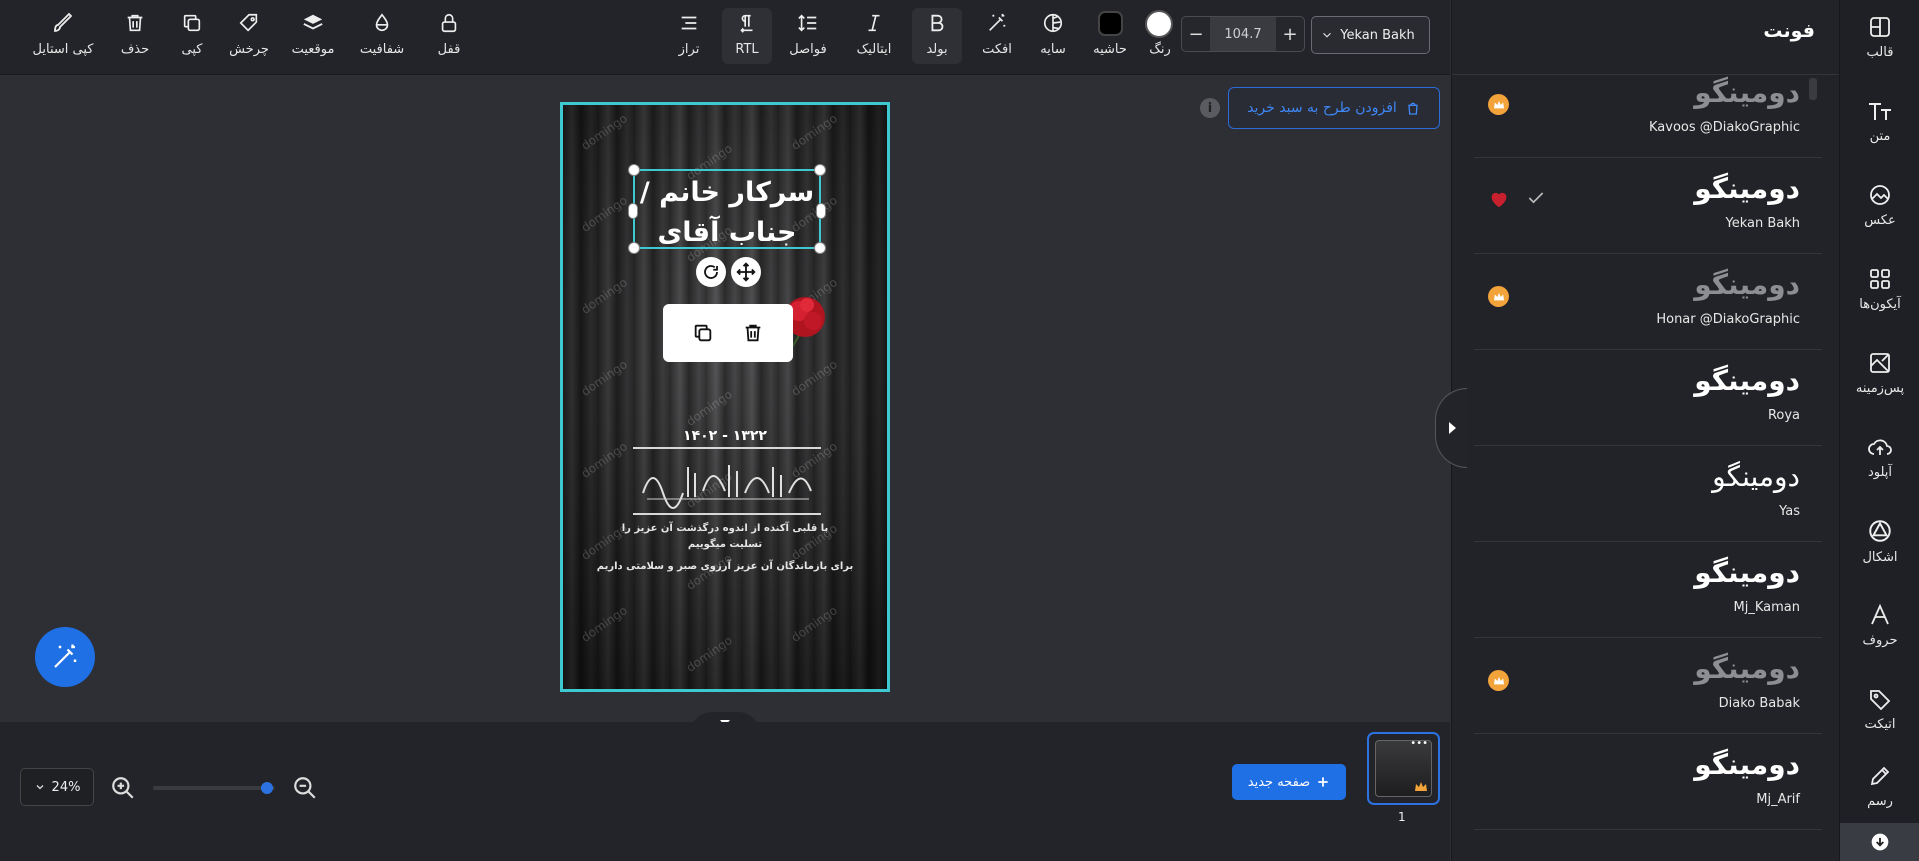 Image resolution: width=1919 pixels, height=861 pixels. Describe the element at coordinates (1879, 625) in the screenshot. I see `rail-letters: حروف` at that location.